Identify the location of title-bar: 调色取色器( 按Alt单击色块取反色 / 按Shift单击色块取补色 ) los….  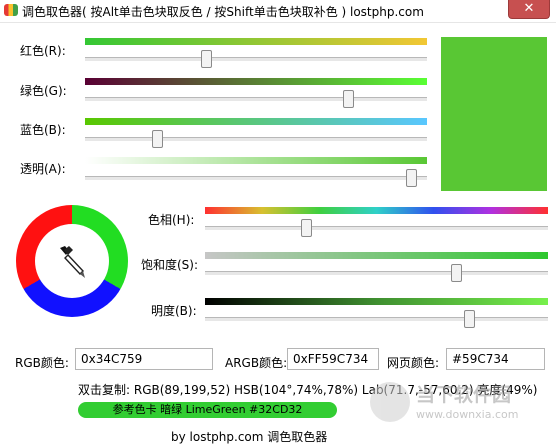
(278, 11).